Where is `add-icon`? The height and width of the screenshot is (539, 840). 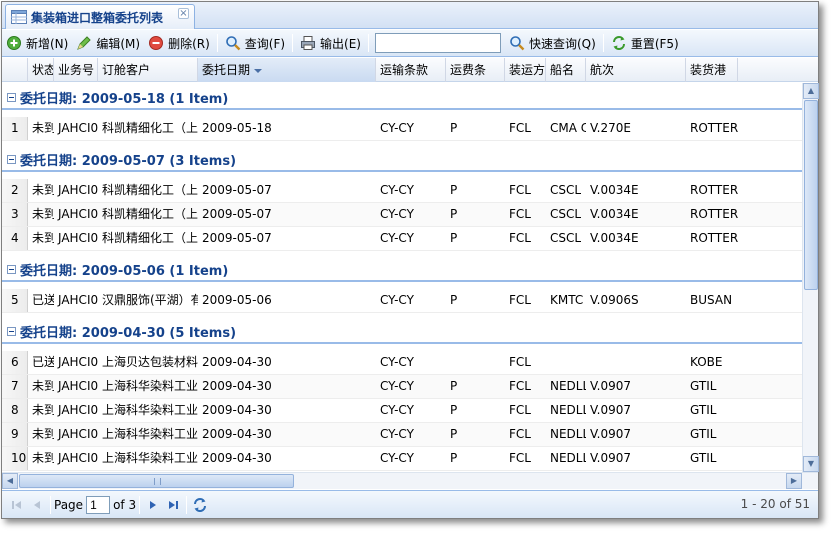 add-icon is located at coordinates (14, 43).